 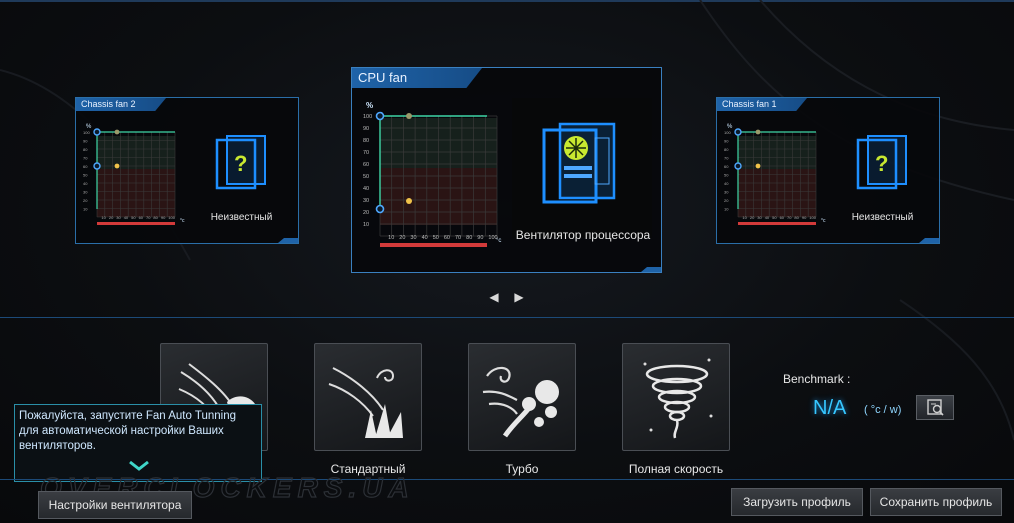 I want to click on prev-arrow-icon: ◀, so click(x=494, y=297).